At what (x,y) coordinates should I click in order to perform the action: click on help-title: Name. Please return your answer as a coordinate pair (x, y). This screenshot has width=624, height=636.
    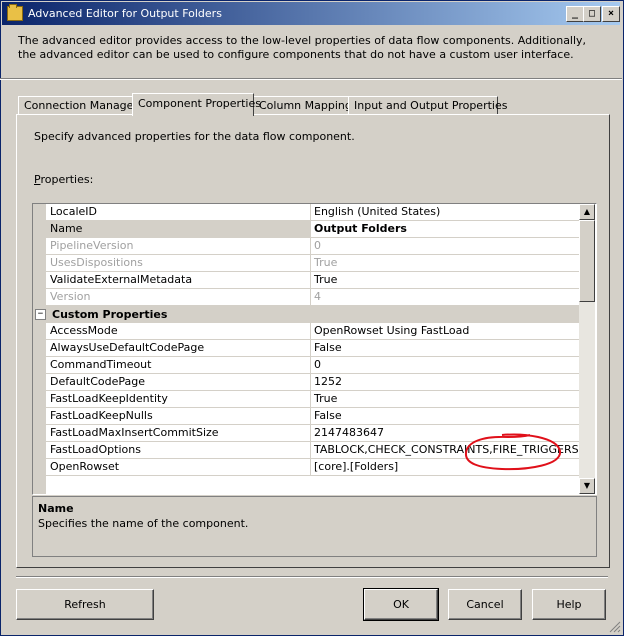
    Looking at the image, I should click on (56, 508).